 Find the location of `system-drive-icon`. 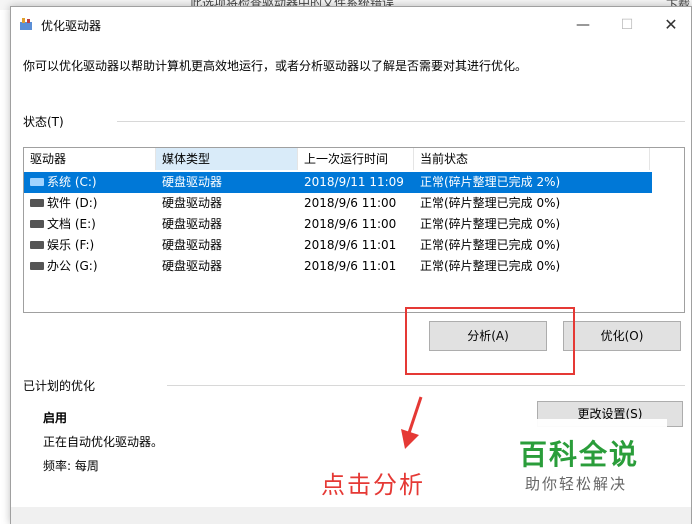

system-drive-icon is located at coordinates (37, 181).